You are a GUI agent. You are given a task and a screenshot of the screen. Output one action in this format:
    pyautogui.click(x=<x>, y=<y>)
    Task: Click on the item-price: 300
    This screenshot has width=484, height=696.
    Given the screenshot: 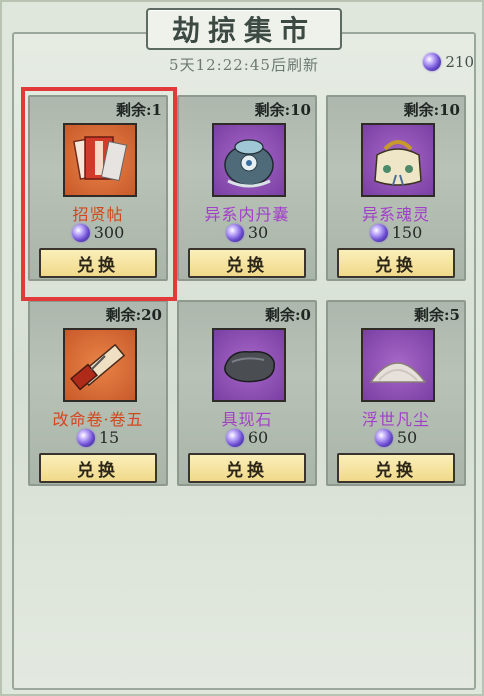 What is the action you would take?
    pyautogui.click(x=98, y=232)
    